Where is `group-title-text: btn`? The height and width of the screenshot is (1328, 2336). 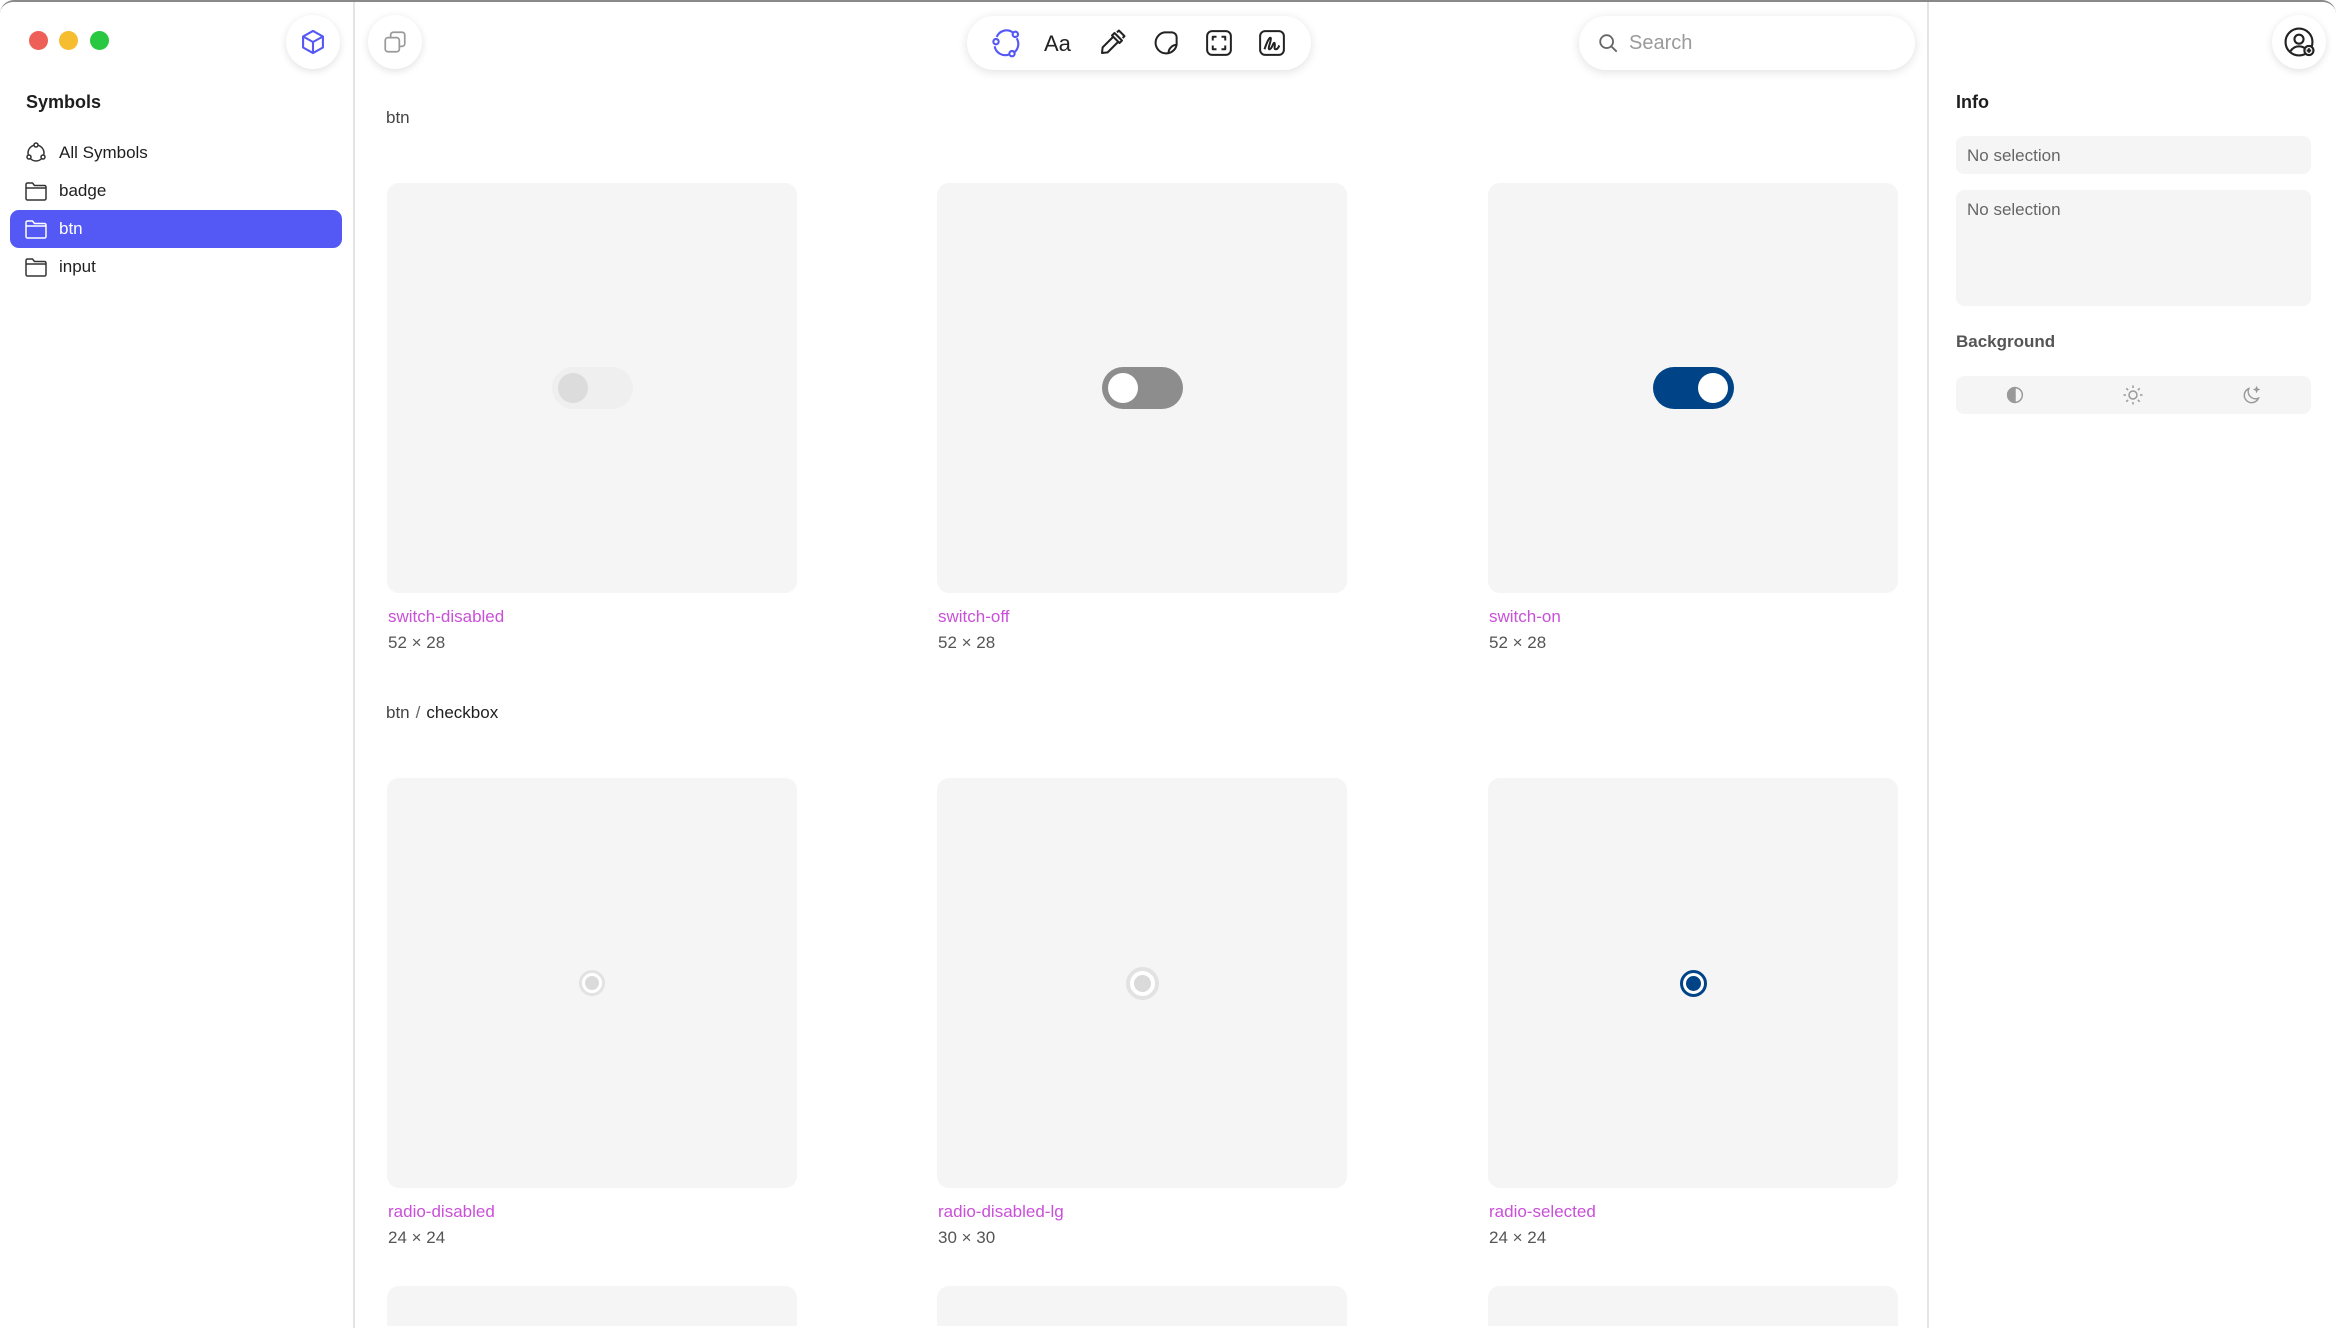 group-title-text: btn is located at coordinates (398, 117).